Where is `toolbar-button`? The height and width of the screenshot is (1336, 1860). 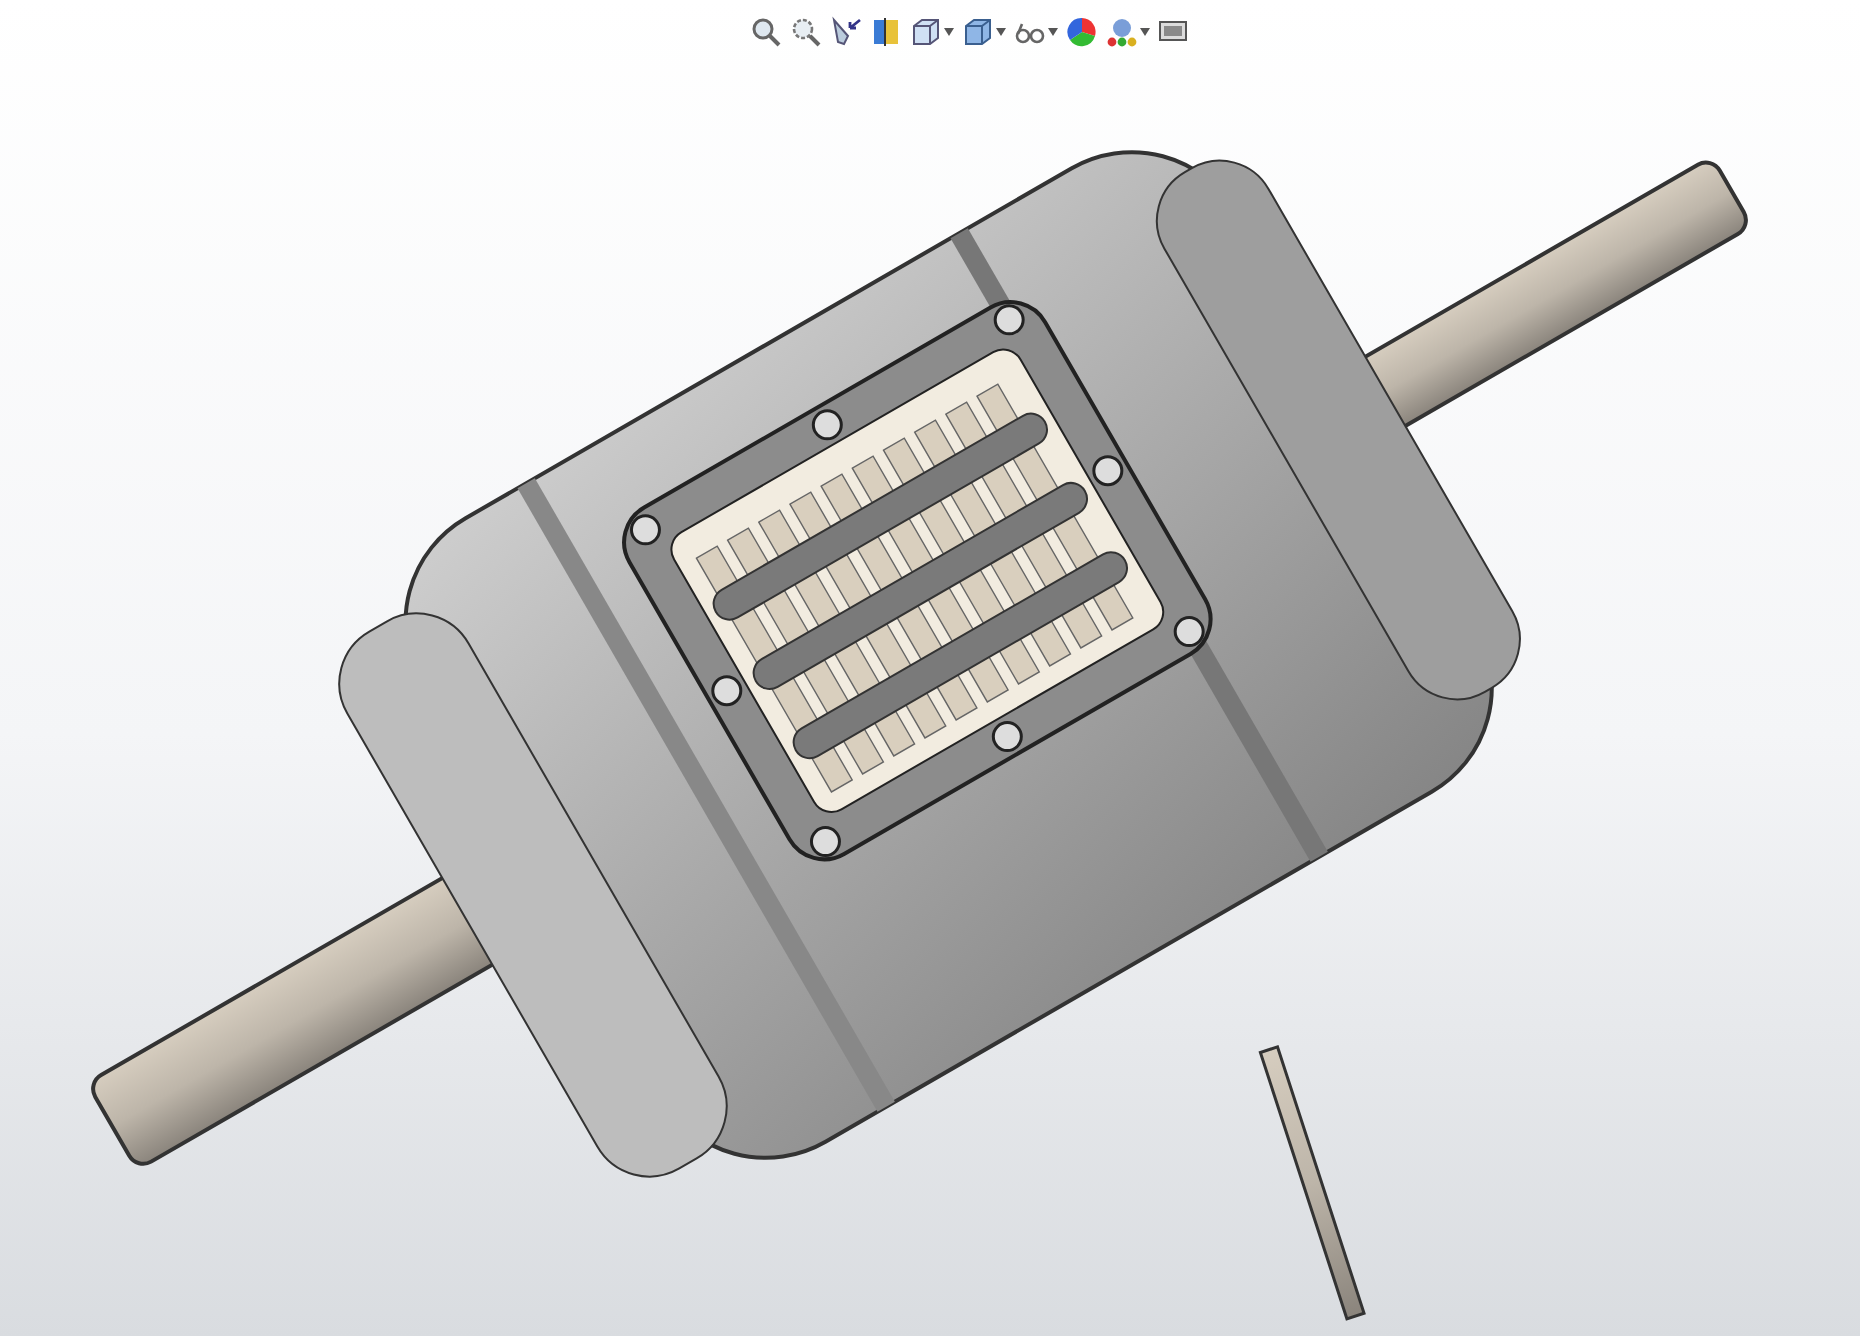
toolbar-button is located at coordinates (886, 32).